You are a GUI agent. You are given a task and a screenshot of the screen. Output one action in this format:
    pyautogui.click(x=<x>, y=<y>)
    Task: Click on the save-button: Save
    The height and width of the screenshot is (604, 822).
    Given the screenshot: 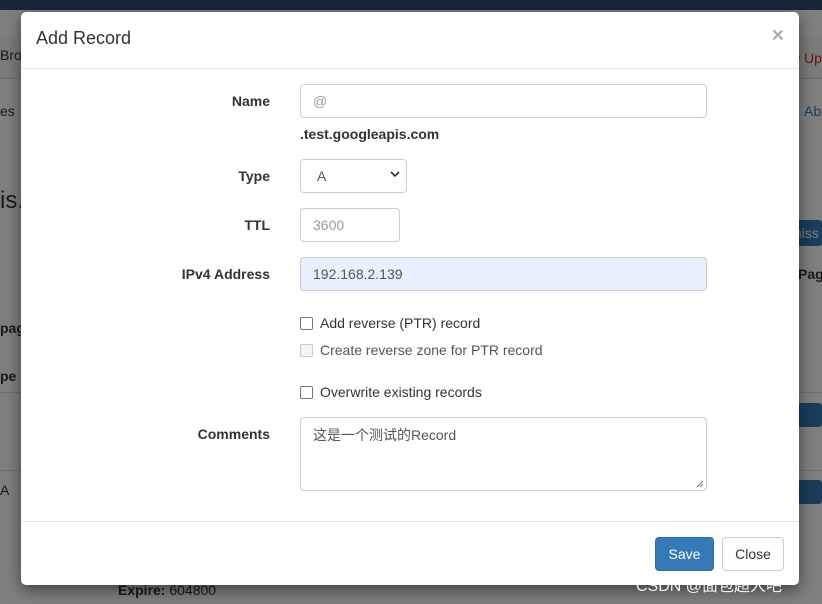 What is the action you would take?
    pyautogui.click(x=684, y=554)
    